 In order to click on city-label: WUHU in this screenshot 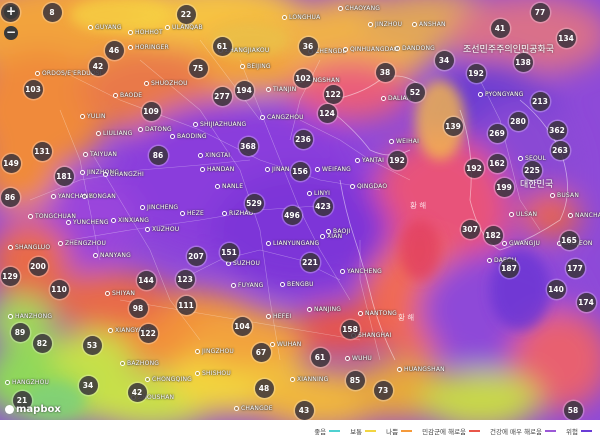, I will do `click(358, 358)`.